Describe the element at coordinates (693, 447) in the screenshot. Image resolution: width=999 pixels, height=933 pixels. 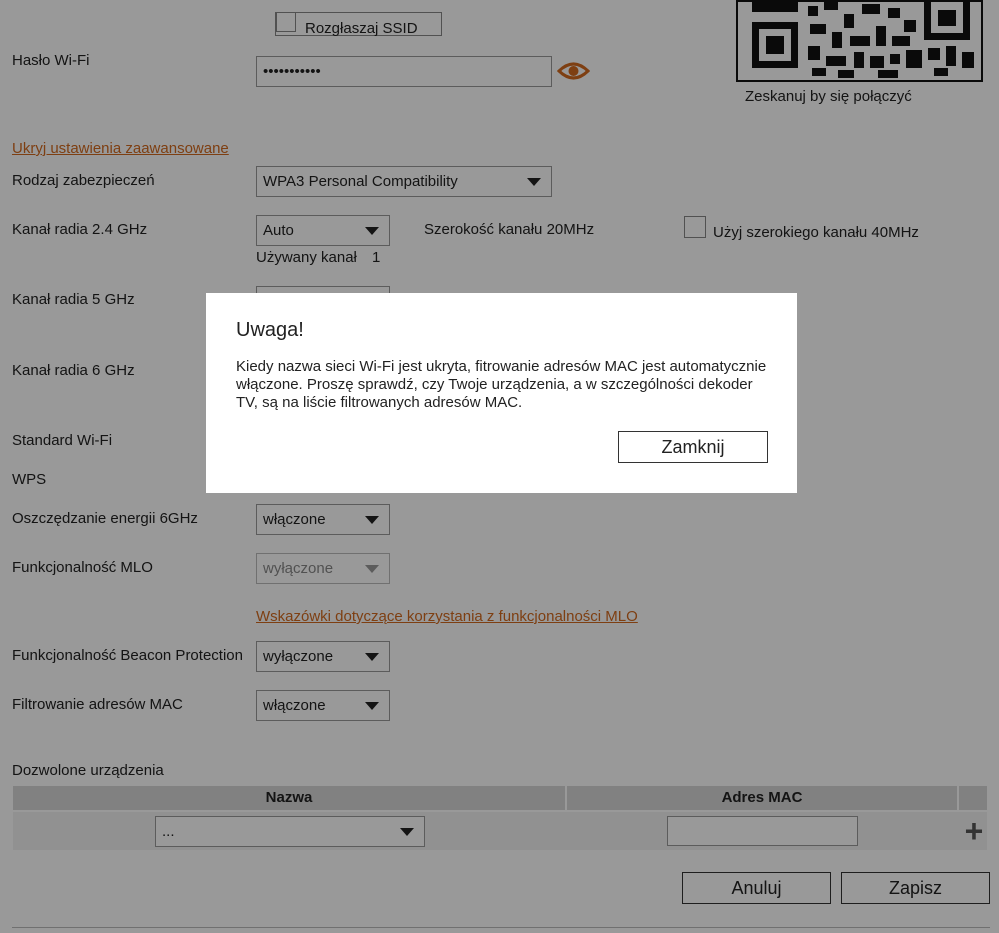
I see `close-button: Zamknij` at that location.